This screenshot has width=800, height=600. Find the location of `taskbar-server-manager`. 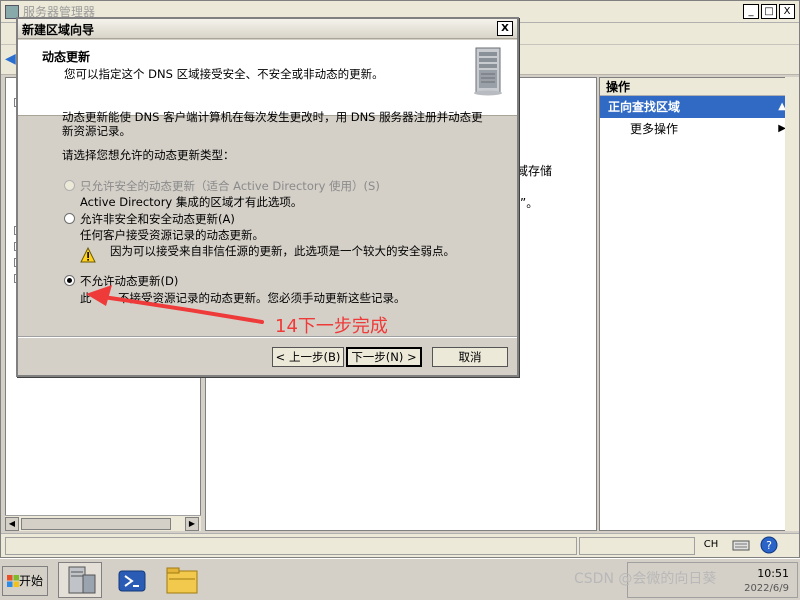

taskbar-server-manager is located at coordinates (80, 580).